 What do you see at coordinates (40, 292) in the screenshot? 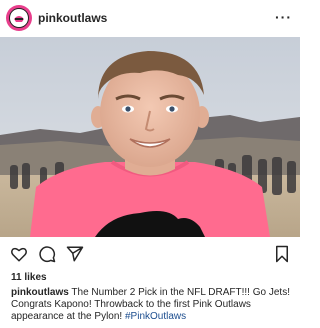
I see `caption-username: pinkoutlaws` at bounding box center [40, 292].